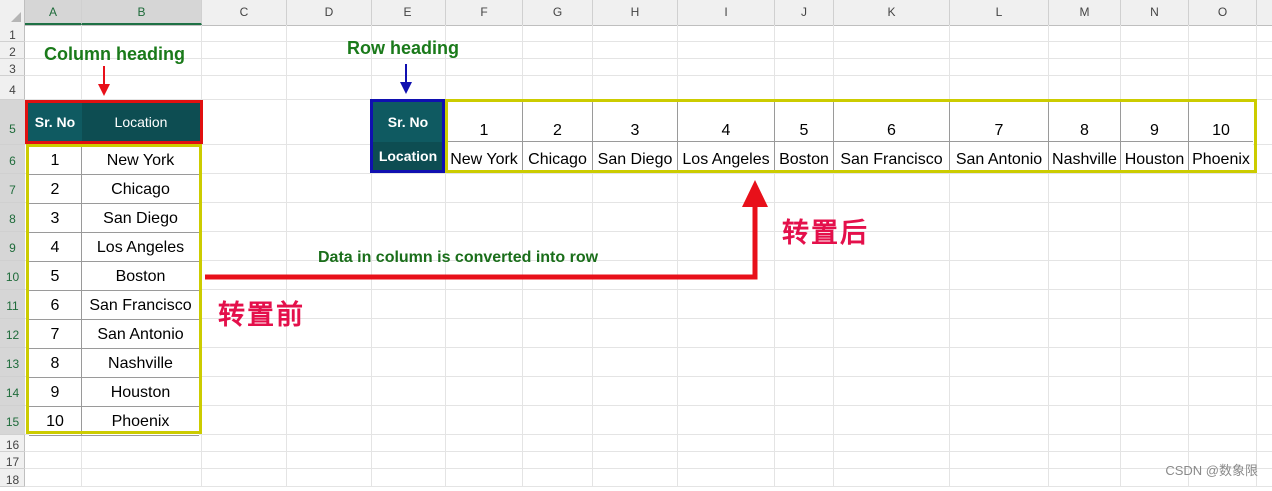  I want to click on column-header-j: J, so click(804, 12).